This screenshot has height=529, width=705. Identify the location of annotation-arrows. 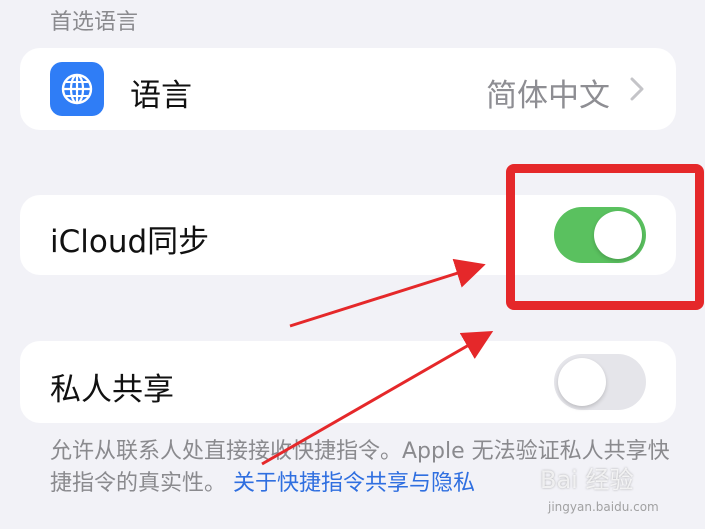
(377, 362).